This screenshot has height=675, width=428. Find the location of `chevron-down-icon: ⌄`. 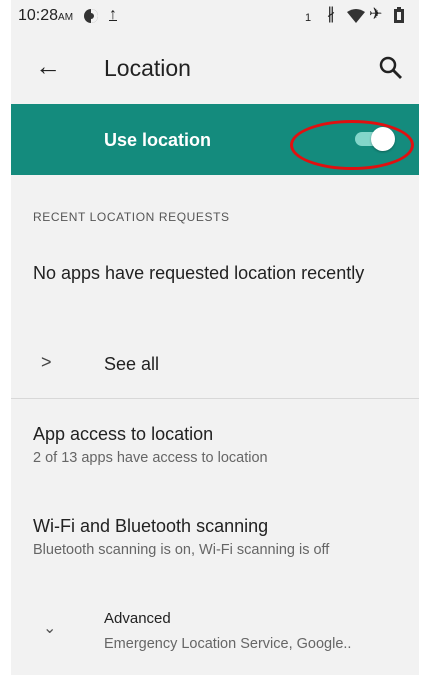

chevron-down-icon: ⌄ is located at coordinates (50, 628).